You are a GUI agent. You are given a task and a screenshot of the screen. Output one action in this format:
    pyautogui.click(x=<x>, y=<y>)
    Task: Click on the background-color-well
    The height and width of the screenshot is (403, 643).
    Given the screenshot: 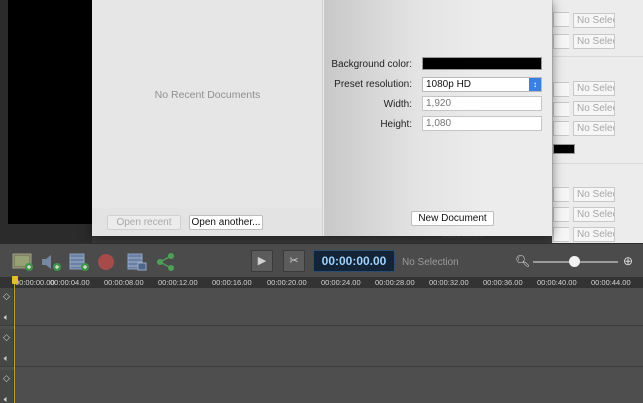 What is the action you would take?
    pyautogui.click(x=482, y=63)
    